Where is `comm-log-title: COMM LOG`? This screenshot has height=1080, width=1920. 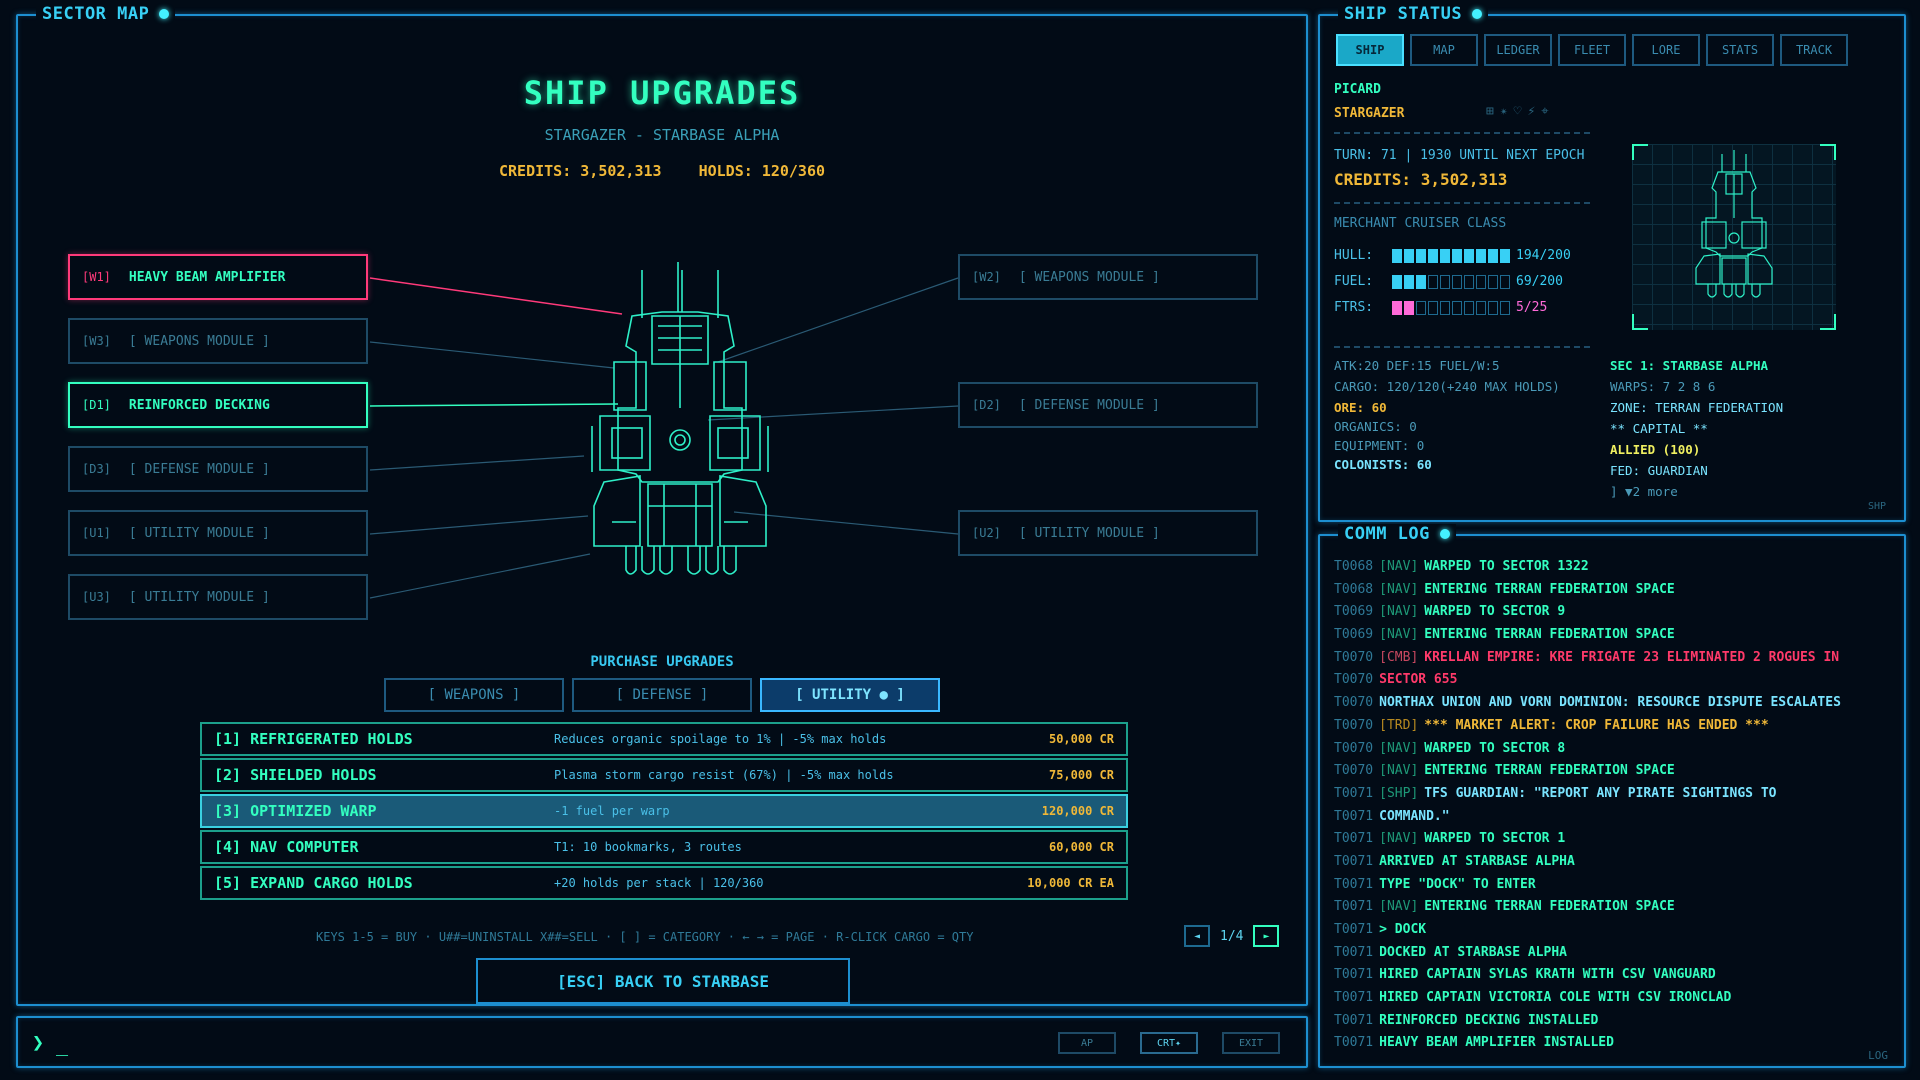
comm-log-title: COMM LOG is located at coordinates (1397, 534).